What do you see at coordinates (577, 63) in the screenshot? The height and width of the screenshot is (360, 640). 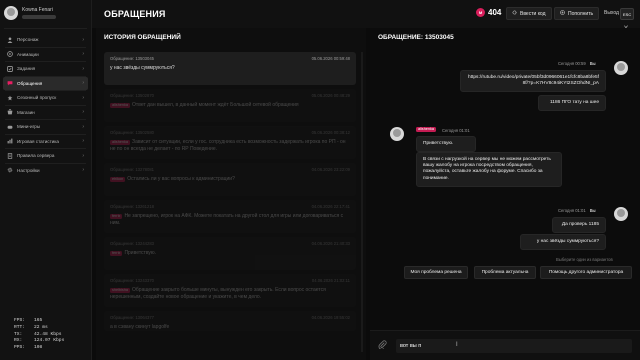 I see `message-meta: Сегодня 00:59 Вы` at bounding box center [577, 63].